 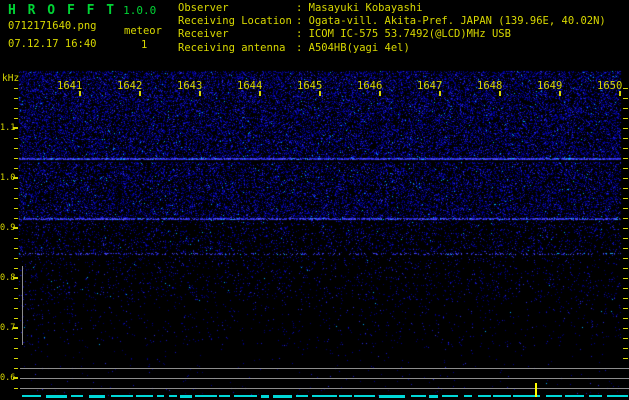 I want to click on title-row: H R O F F T 1.0.0, so click(x=82, y=10).